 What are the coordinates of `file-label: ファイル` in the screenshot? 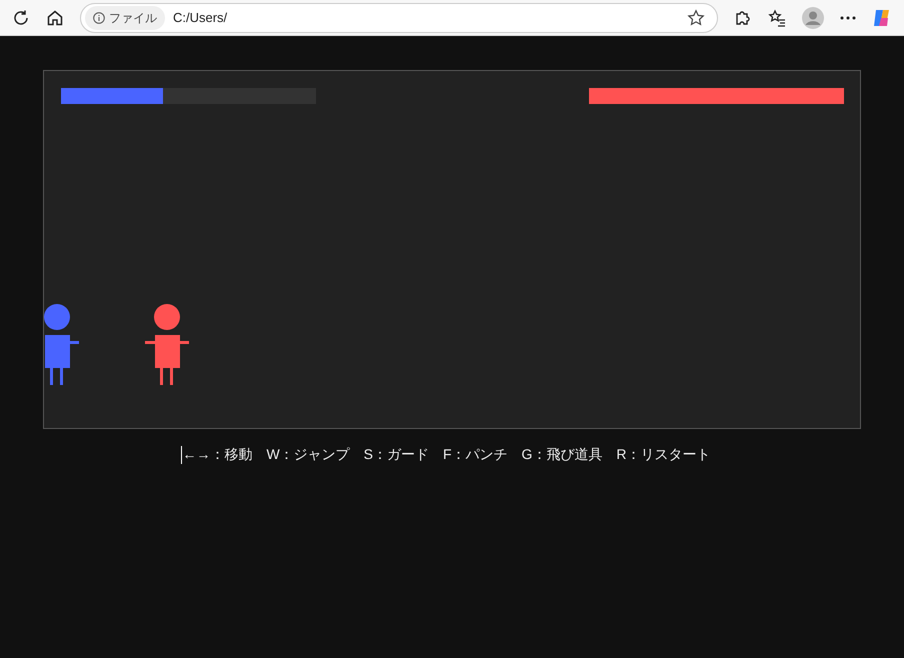 It's located at (133, 18).